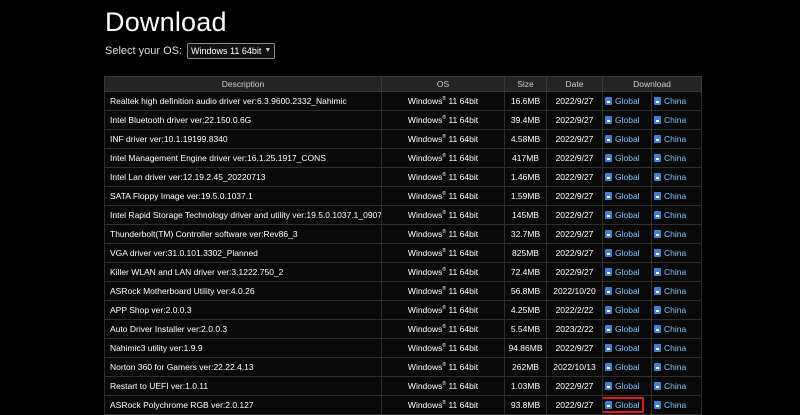 Image resolution: width=800 pixels, height=415 pixels. Describe the element at coordinates (652, 84) in the screenshot. I see `header-download: Download` at that location.